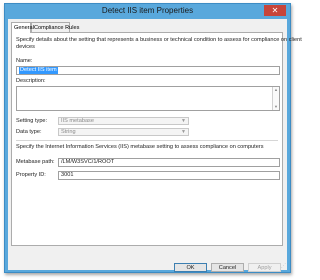 Image resolution: width=320 pixels, height=280 pixels. What do you see at coordinates (123, 132) in the screenshot?
I see `data-type-select: String ▼` at bounding box center [123, 132].